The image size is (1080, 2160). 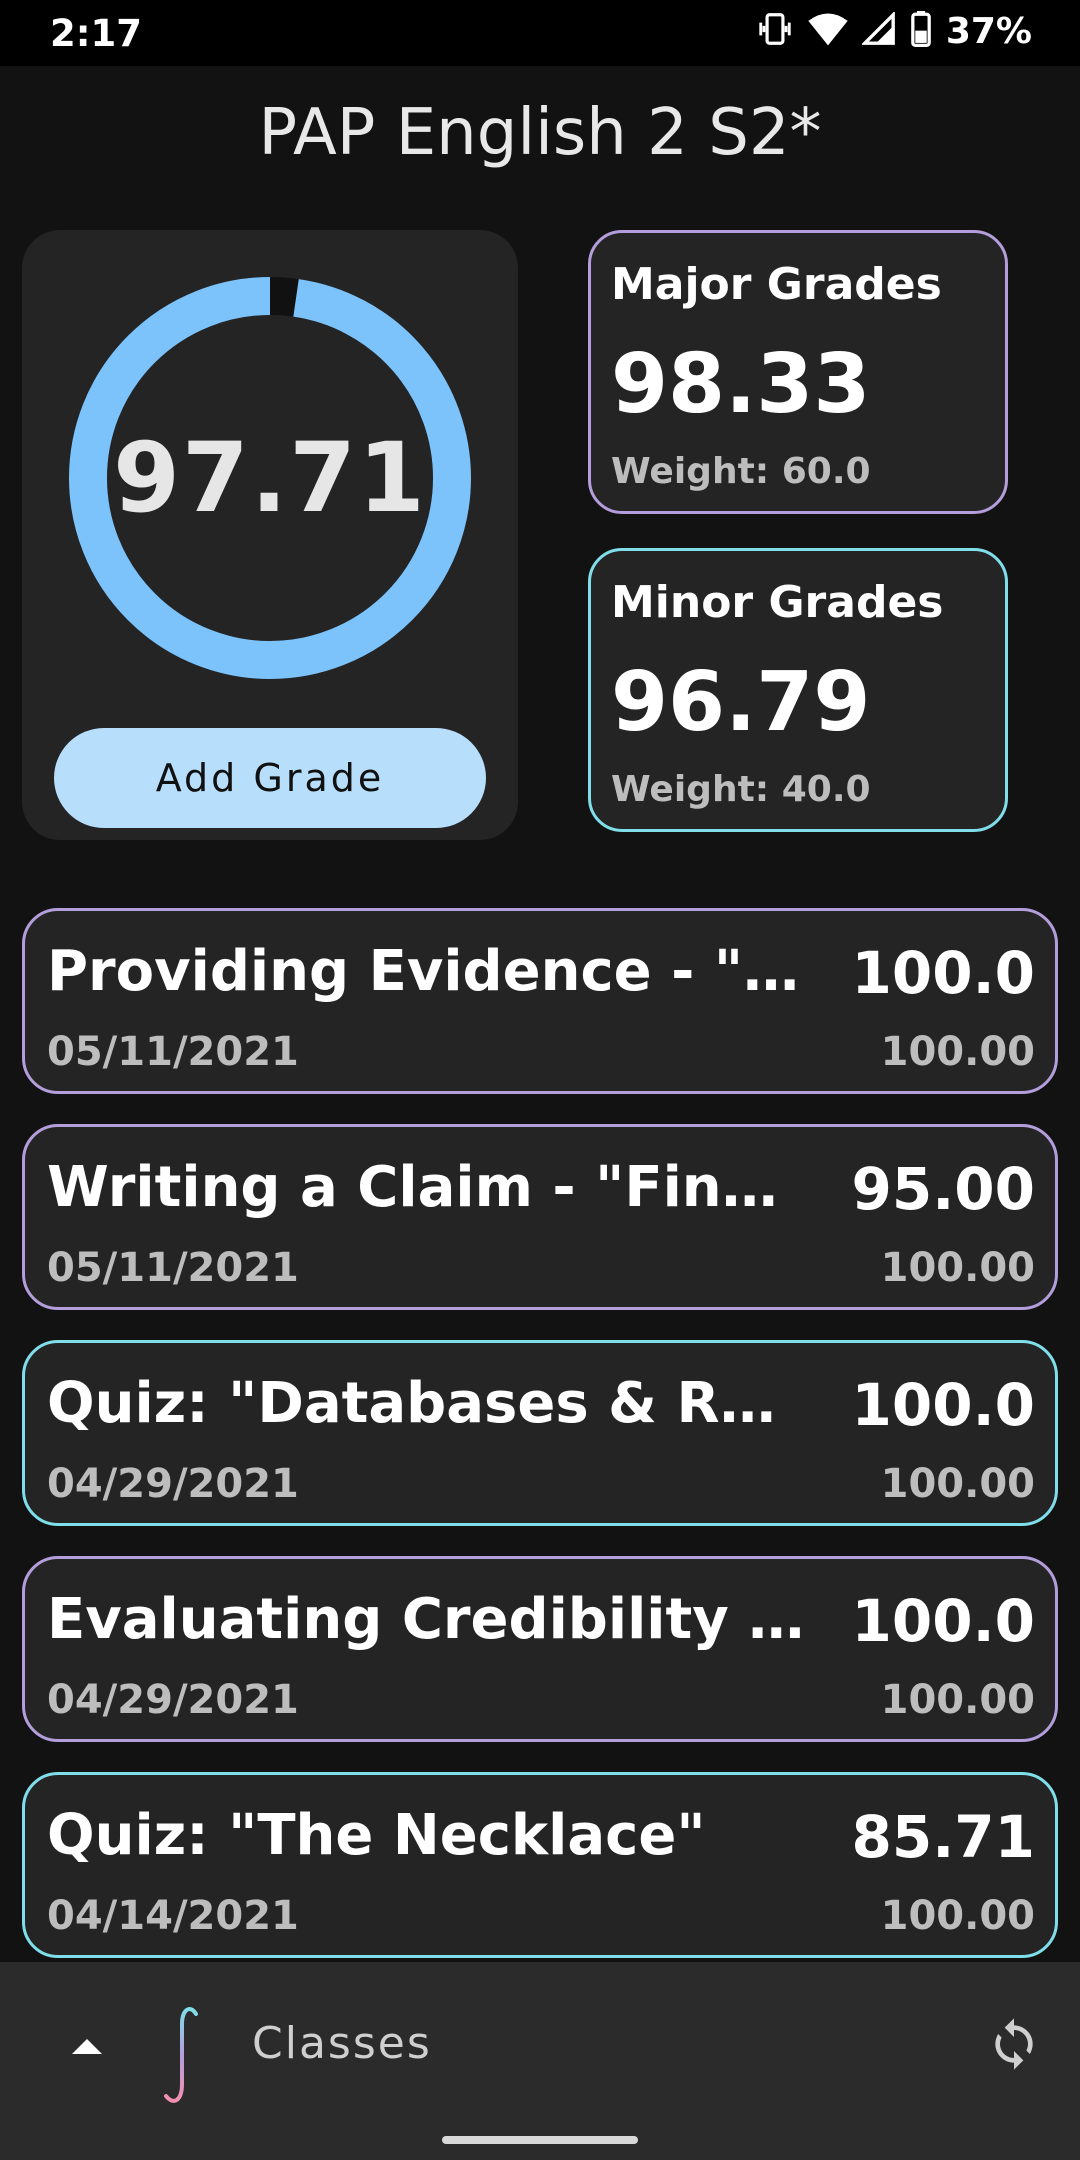 I want to click on wifi-icon, so click(x=828, y=31).